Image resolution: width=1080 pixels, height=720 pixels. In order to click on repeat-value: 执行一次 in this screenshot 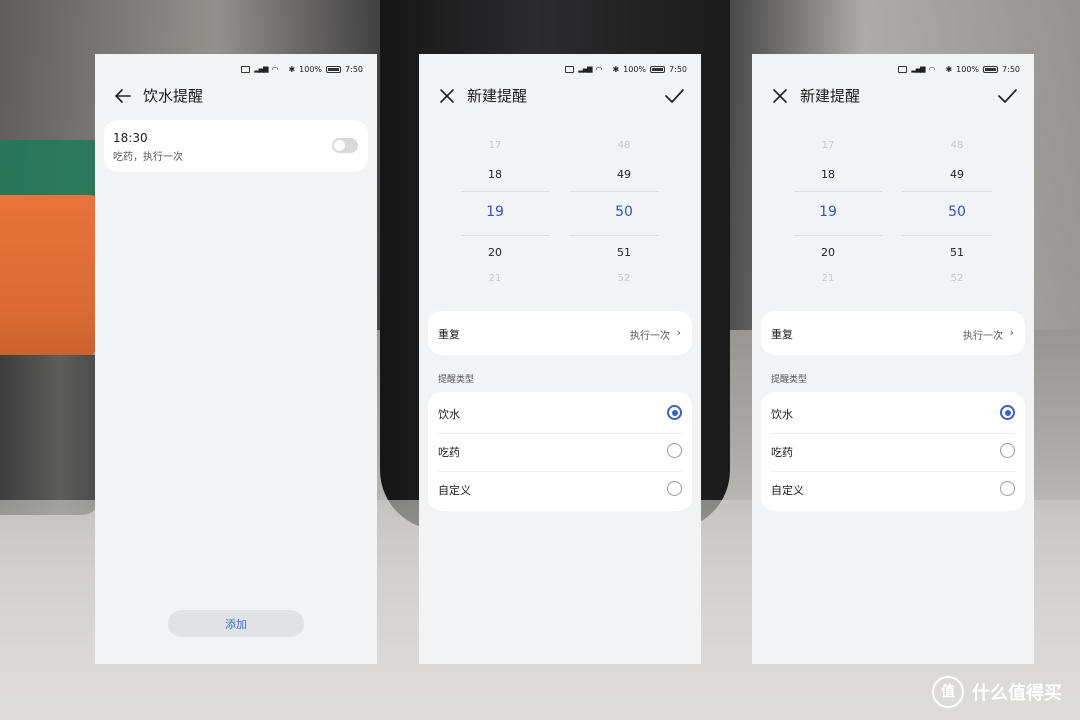, I will do `click(983, 336)`.